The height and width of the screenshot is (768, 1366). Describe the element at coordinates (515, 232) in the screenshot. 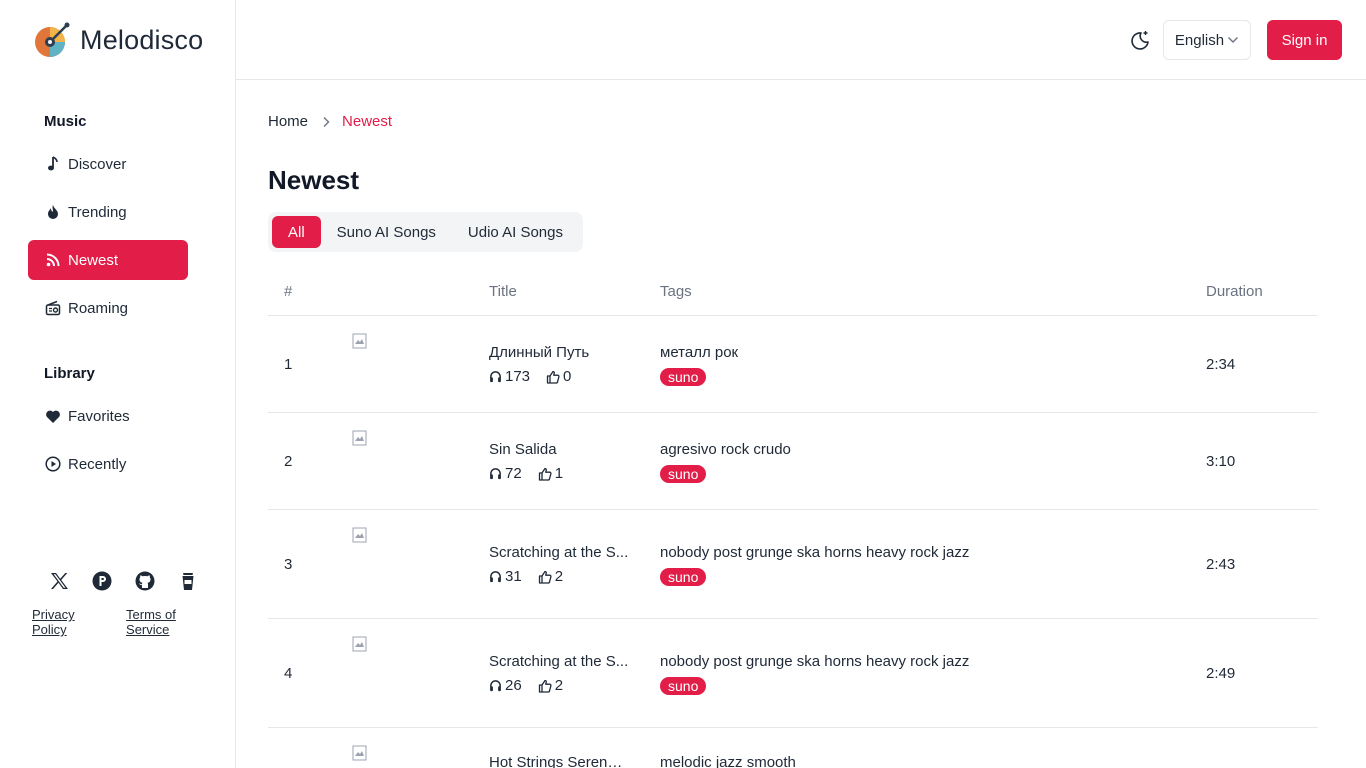

I see `tab-udio-ai-songs: Udio AI Songs` at that location.